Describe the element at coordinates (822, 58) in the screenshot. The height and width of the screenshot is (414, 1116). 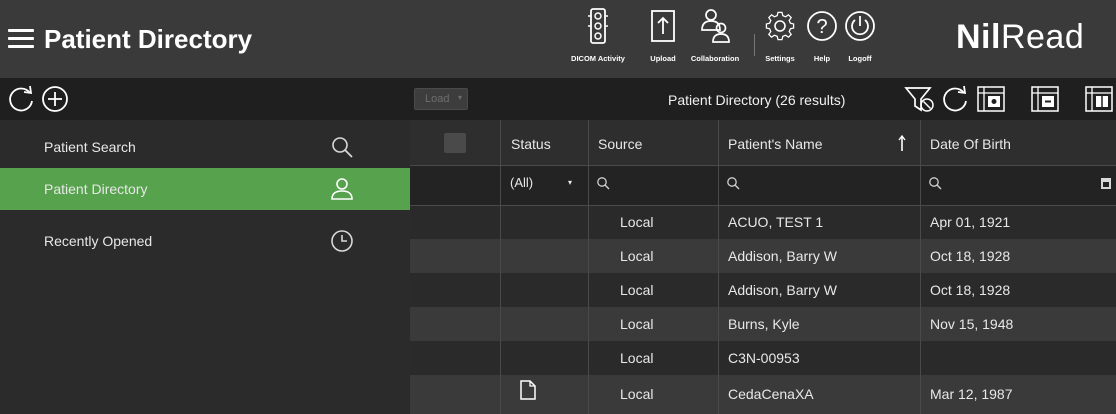
I see `help-label: Help` at that location.